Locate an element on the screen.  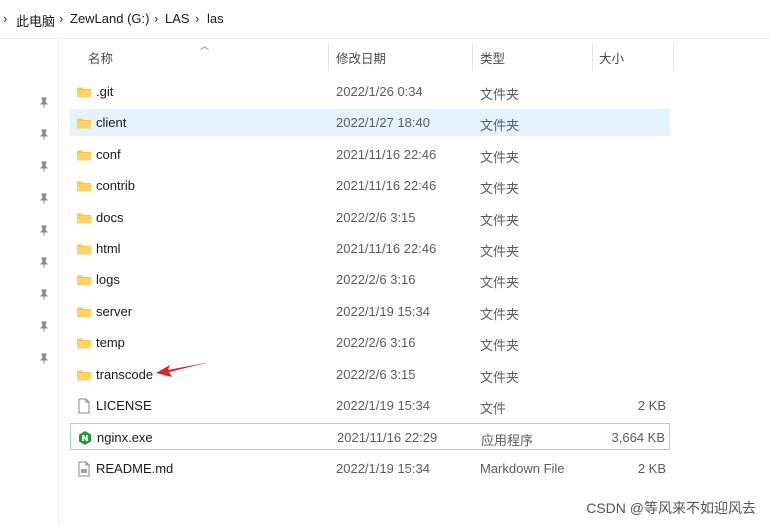
file-row: client 2022/1/27 18:40 文件夹 is located at coordinates (370, 123).